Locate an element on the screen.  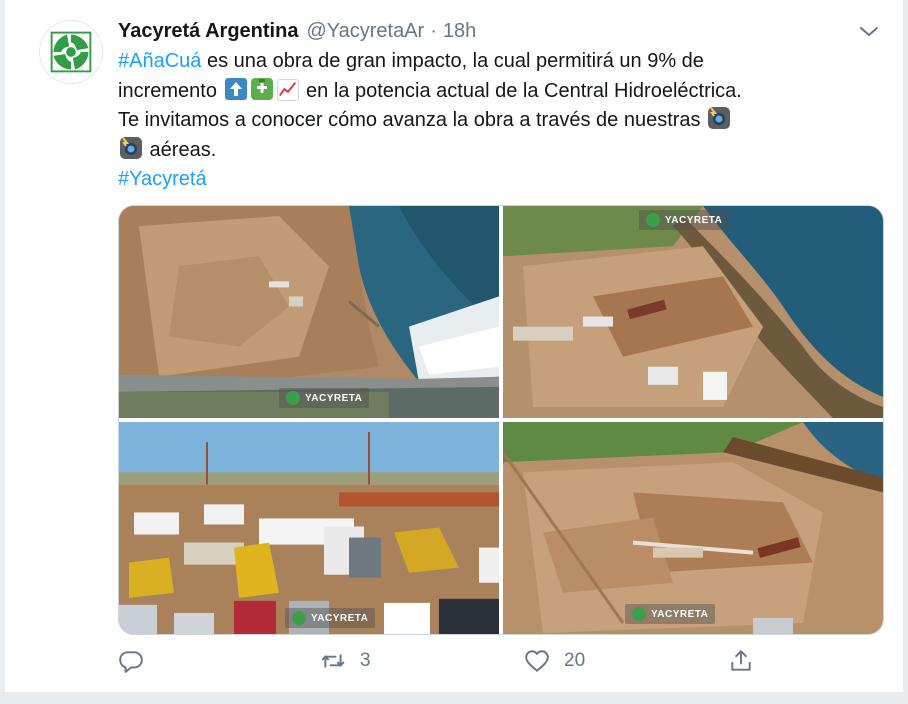
tweet-line-5: #Yacyretá is located at coordinates (503, 180).